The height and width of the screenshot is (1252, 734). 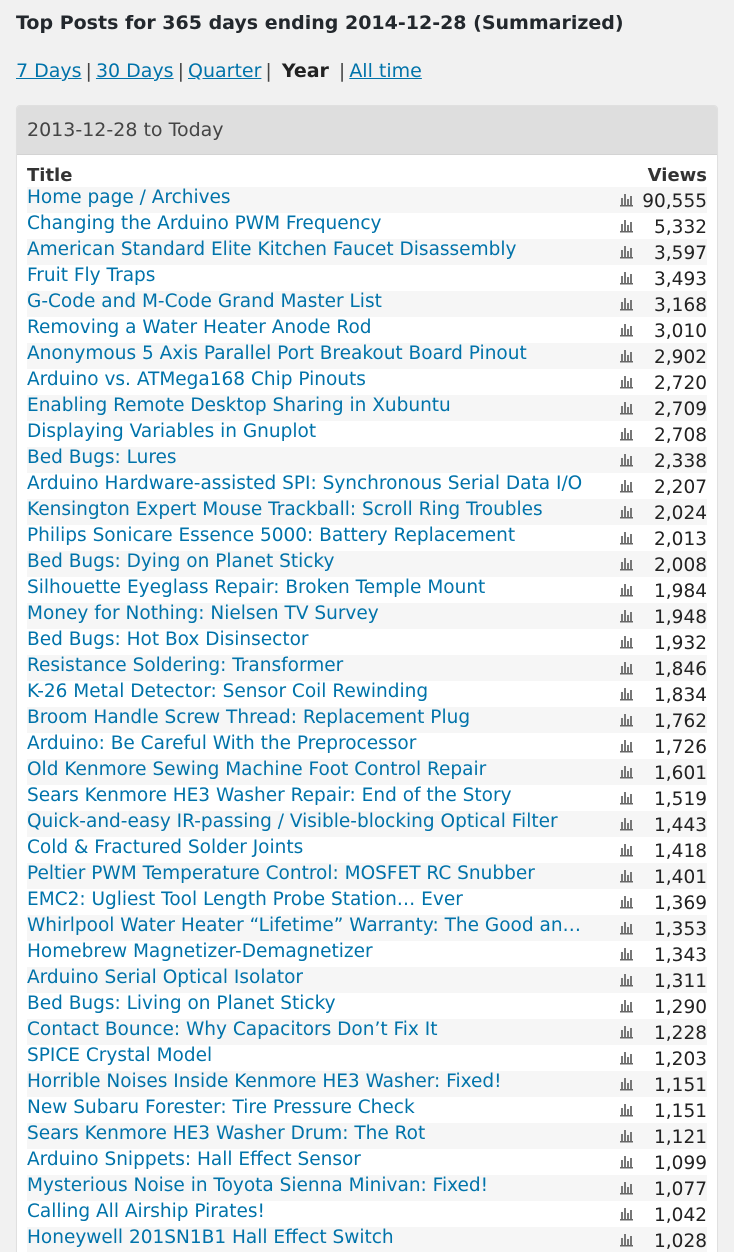 What do you see at coordinates (317, 614) in the screenshot?
I see `post-title-link: Money for Nothing: Nielsen TV Survey` at bounding box center [317, 614].